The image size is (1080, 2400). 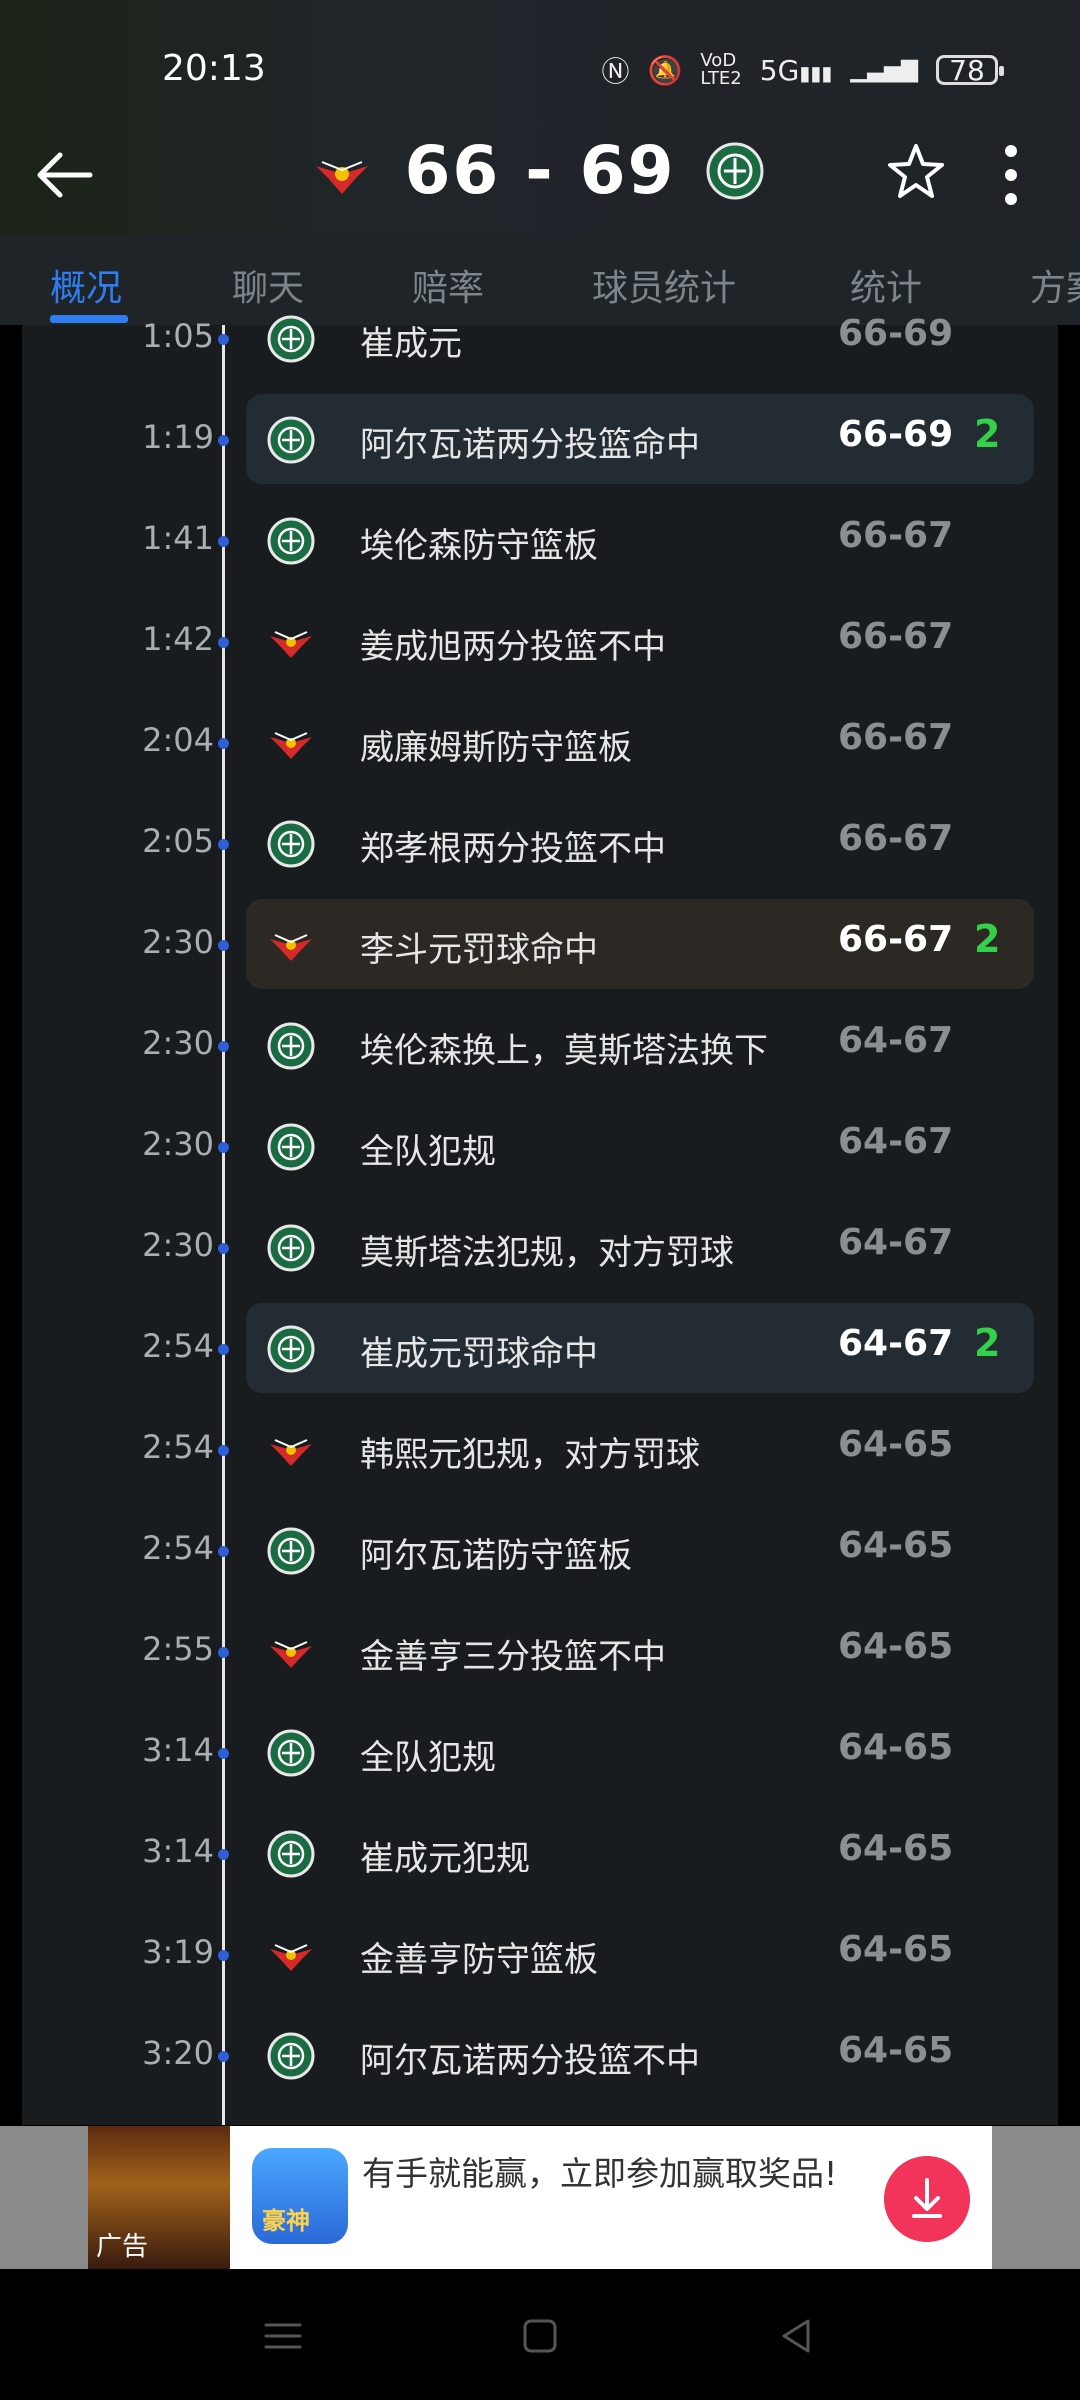 I want to click on status-time: 20:13, so click(x=214, y=68).